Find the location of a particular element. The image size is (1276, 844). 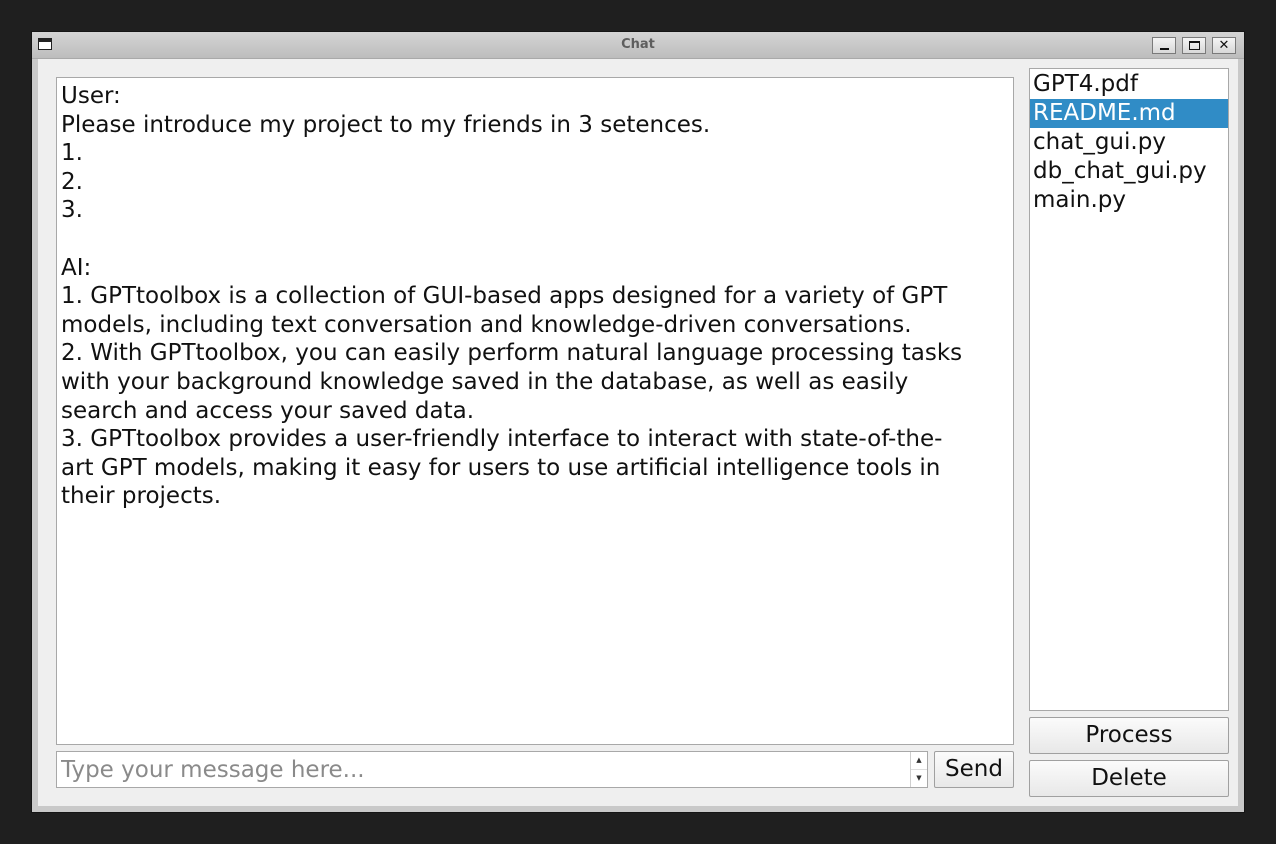

chat-line: 1. is located at coordinates (72, 153).